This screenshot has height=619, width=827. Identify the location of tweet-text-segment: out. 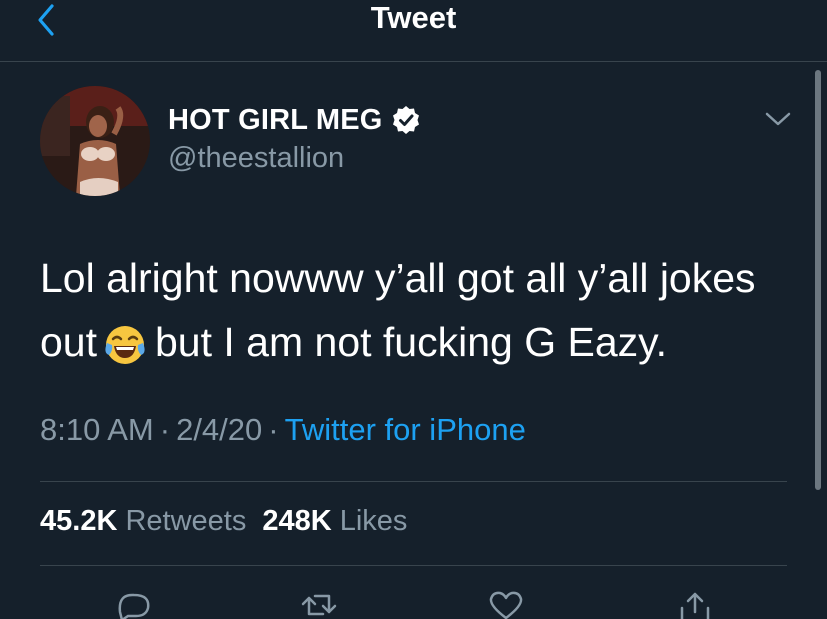
(68, 342).